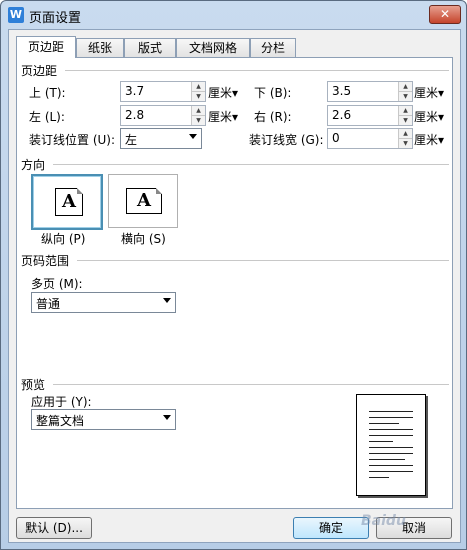 Image resolution: width=467 pixels, height=550 pixels. I want to click on top-margin-unit: 厘米▾, so click(223, 92).